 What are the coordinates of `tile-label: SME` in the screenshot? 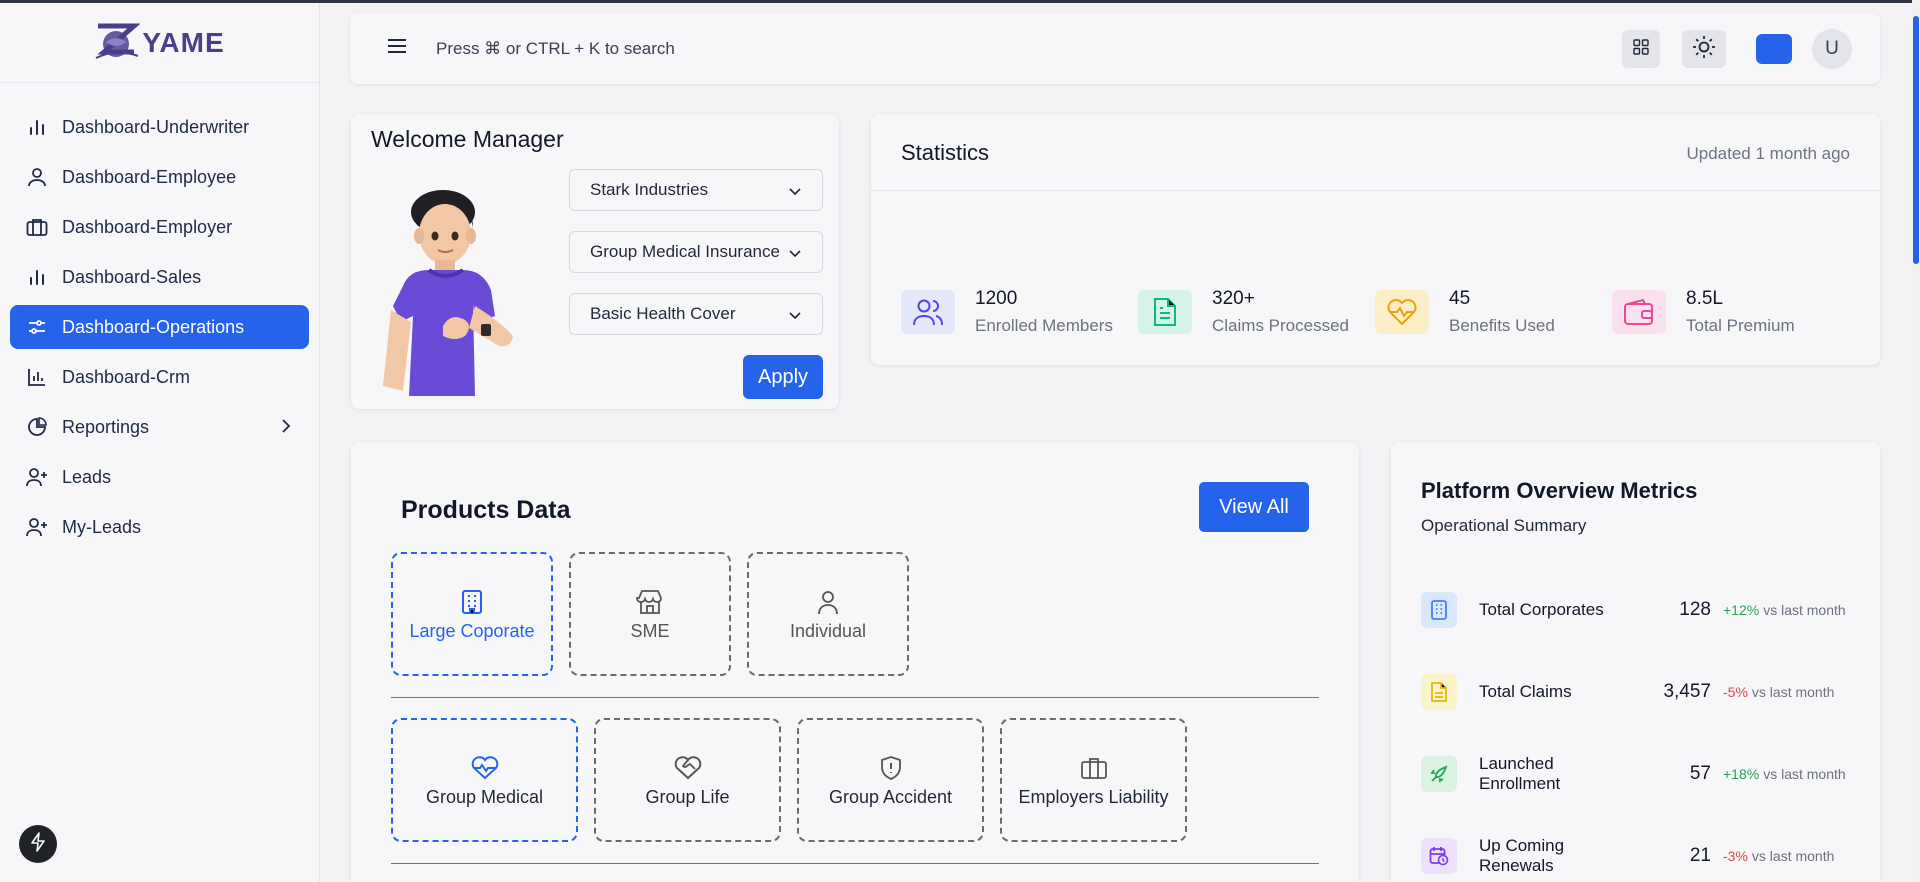 It's located at (650, 630).